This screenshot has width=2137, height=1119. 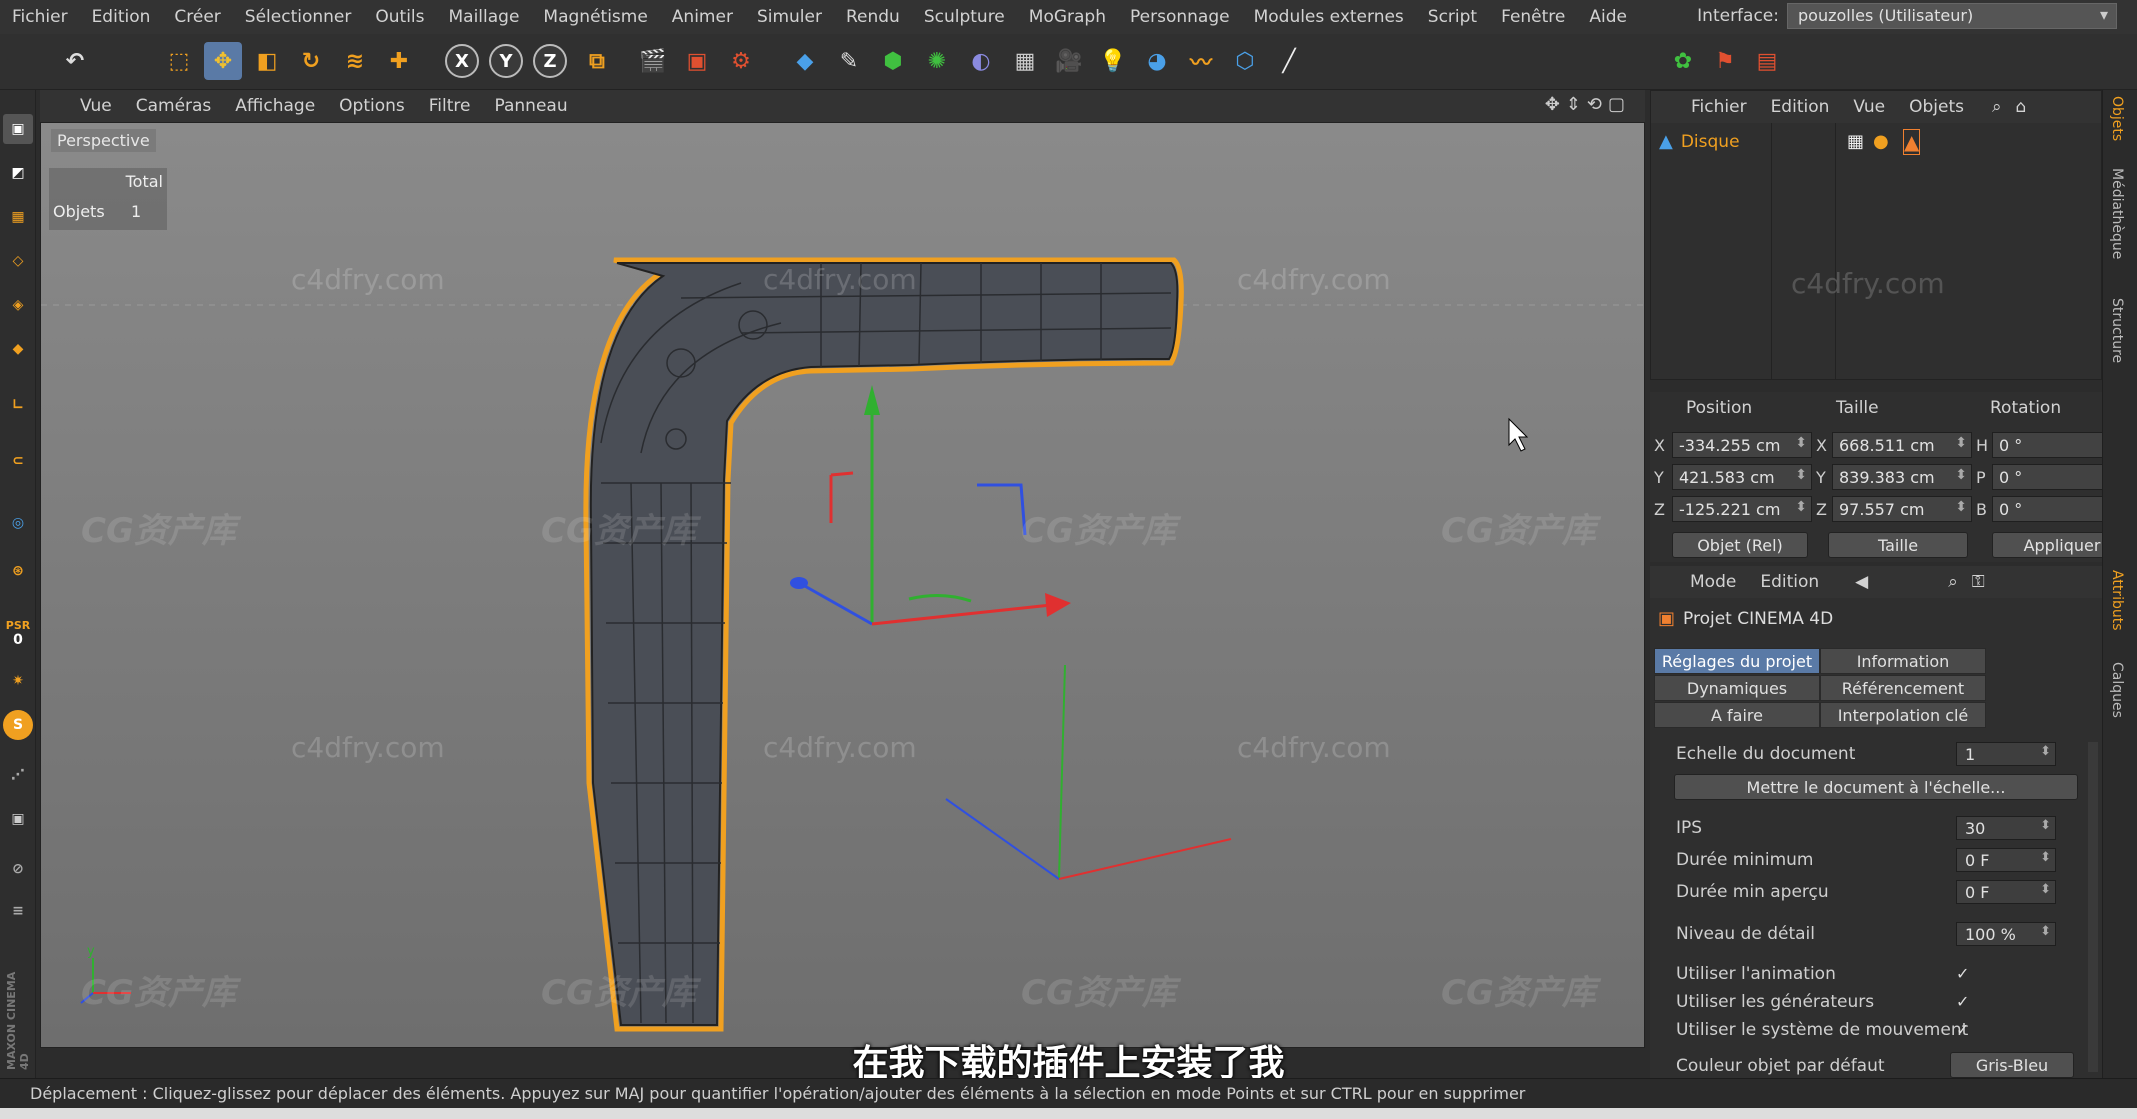 I want to click on attr-menu-edition: Edition, so click(x=1789, y=582).